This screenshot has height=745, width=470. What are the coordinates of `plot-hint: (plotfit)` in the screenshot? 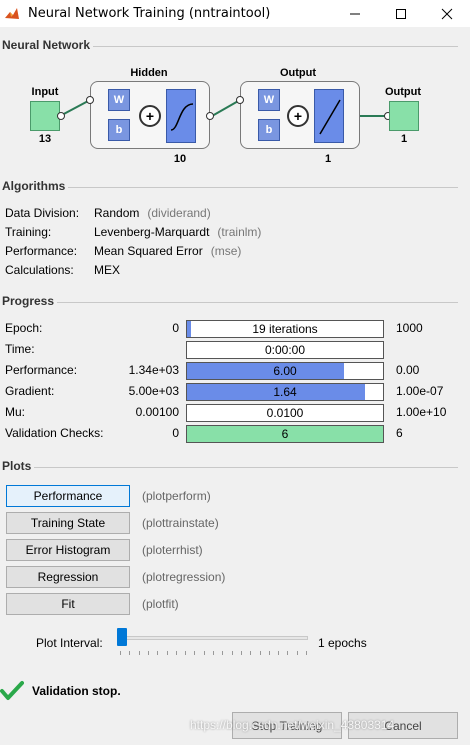 It's located at (160, 604).